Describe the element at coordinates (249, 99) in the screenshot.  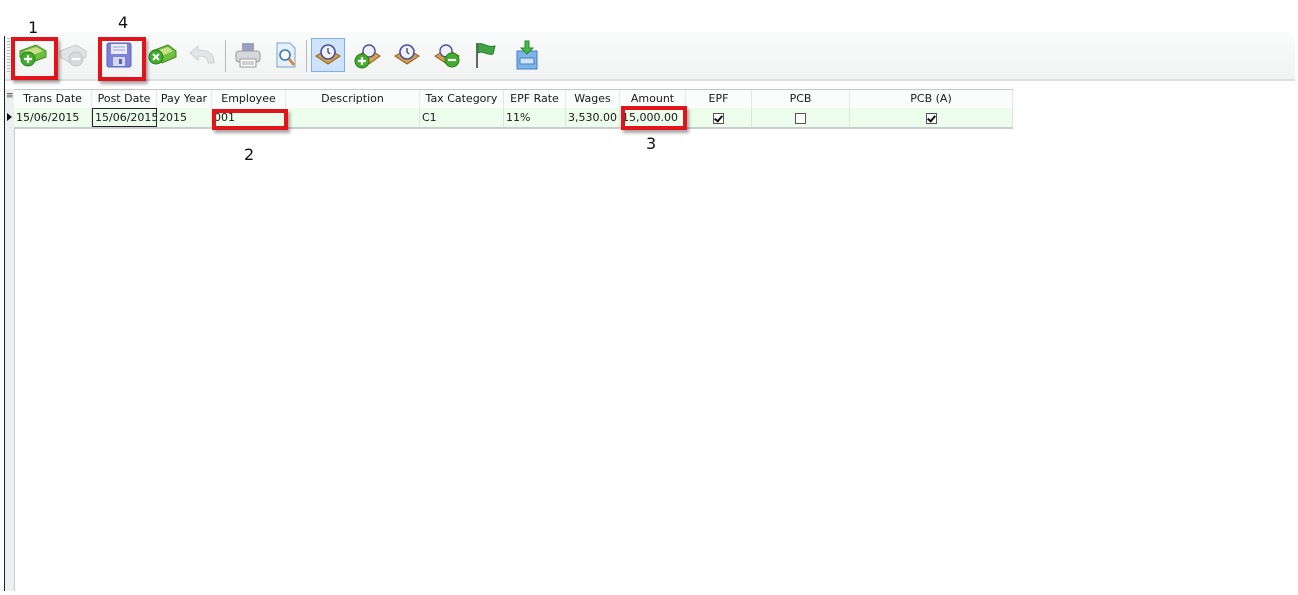
I see `column-header-employee: Employee` at that location.